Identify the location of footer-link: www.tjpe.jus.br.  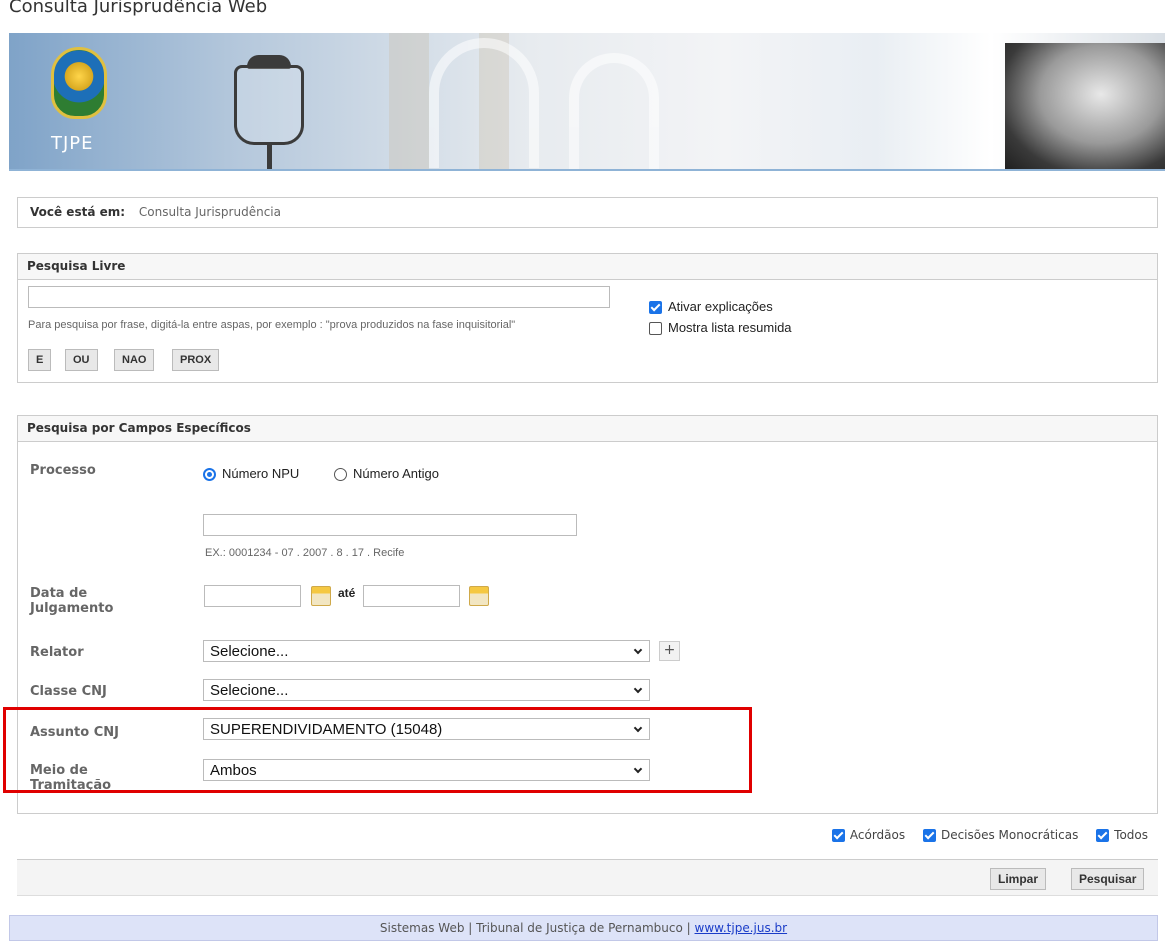
(741, 928).